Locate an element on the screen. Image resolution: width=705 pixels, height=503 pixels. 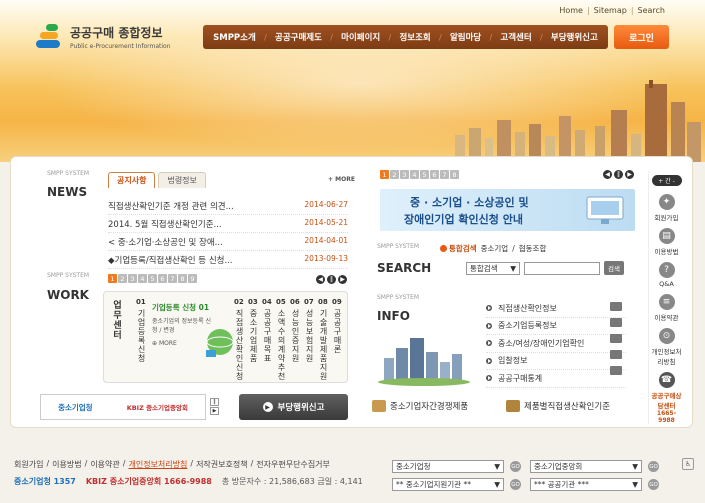
quick-signup: ✦ 회원가입 is located at coordinates (666, 208).